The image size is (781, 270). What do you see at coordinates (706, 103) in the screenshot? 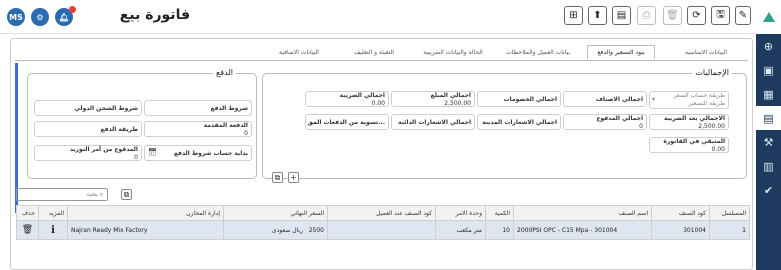
I see `price-method-text: طريقة التسعير` at bounding box center [706, 103].